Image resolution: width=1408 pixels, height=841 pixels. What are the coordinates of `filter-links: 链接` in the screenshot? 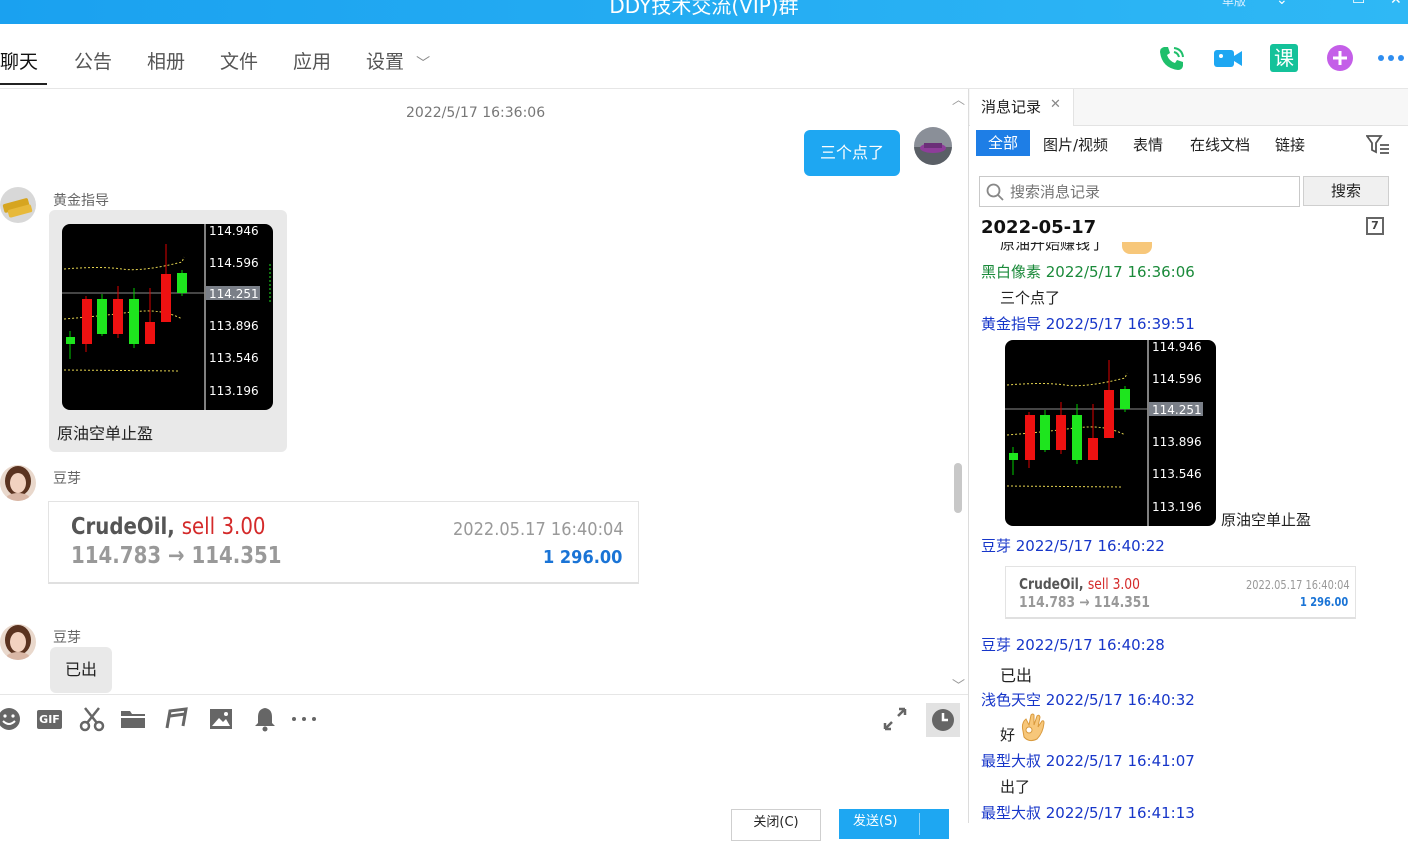 It's located at (1290, 144).